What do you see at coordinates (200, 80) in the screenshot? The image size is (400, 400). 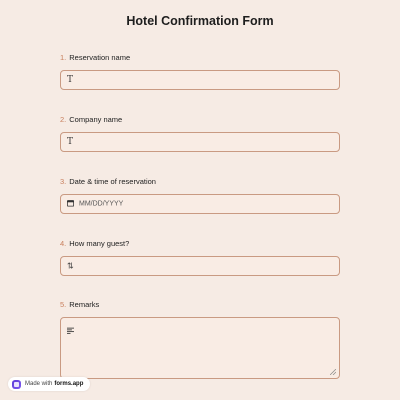 I see `reservation-name-input: T` at bounding box center [200, 80].